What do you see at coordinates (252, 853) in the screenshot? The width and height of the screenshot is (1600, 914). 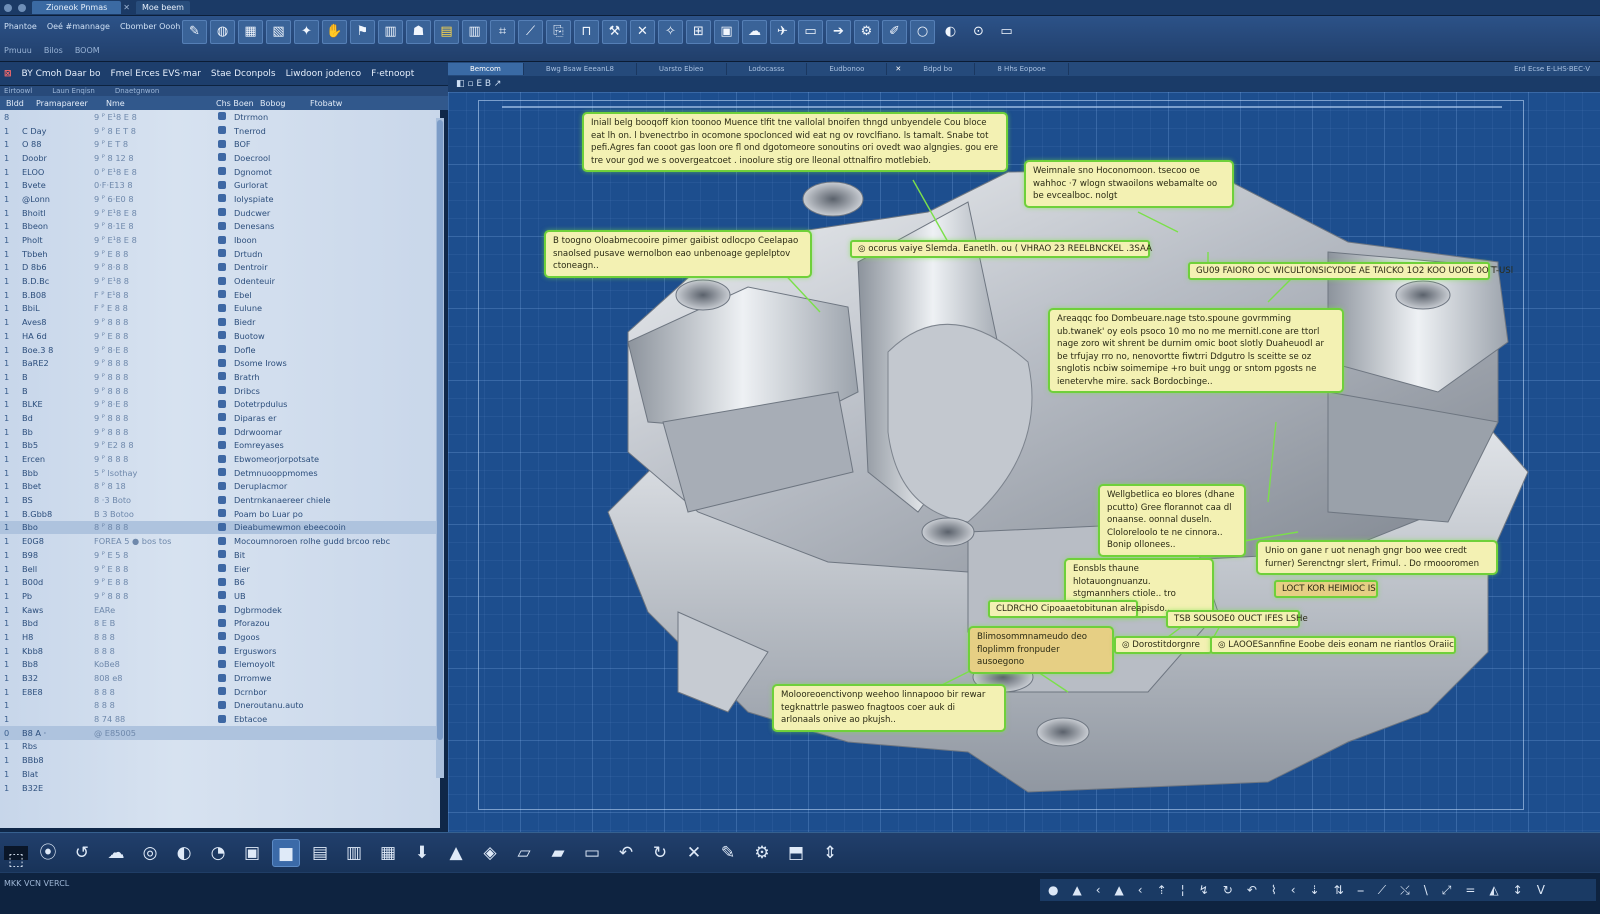 I see `bottom-tool-button: ▣` at bounding box center [252, 853].